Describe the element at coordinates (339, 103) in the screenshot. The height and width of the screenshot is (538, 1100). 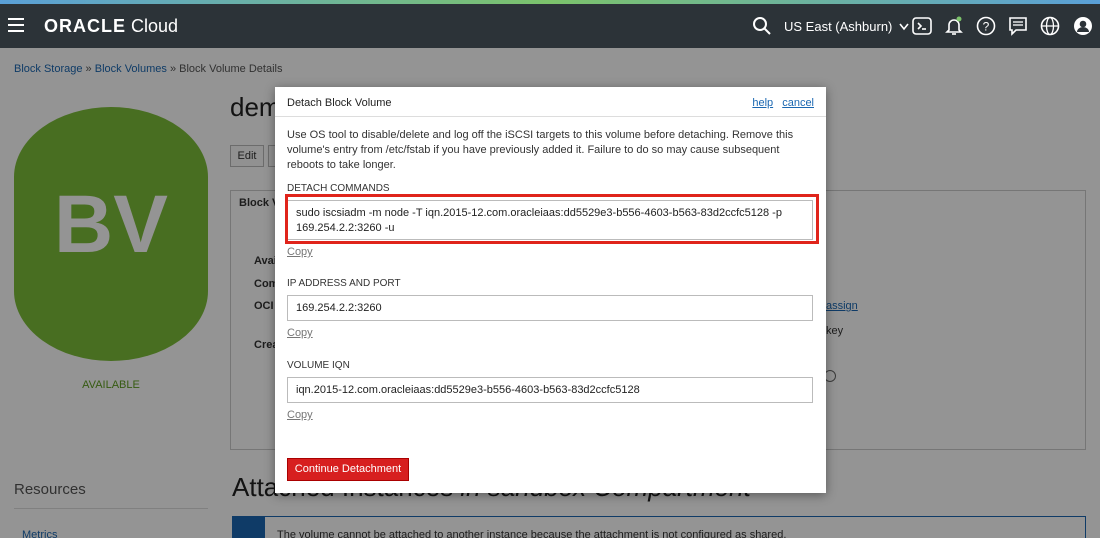
I see `dialog-title: Detach Block Volume` at that location.